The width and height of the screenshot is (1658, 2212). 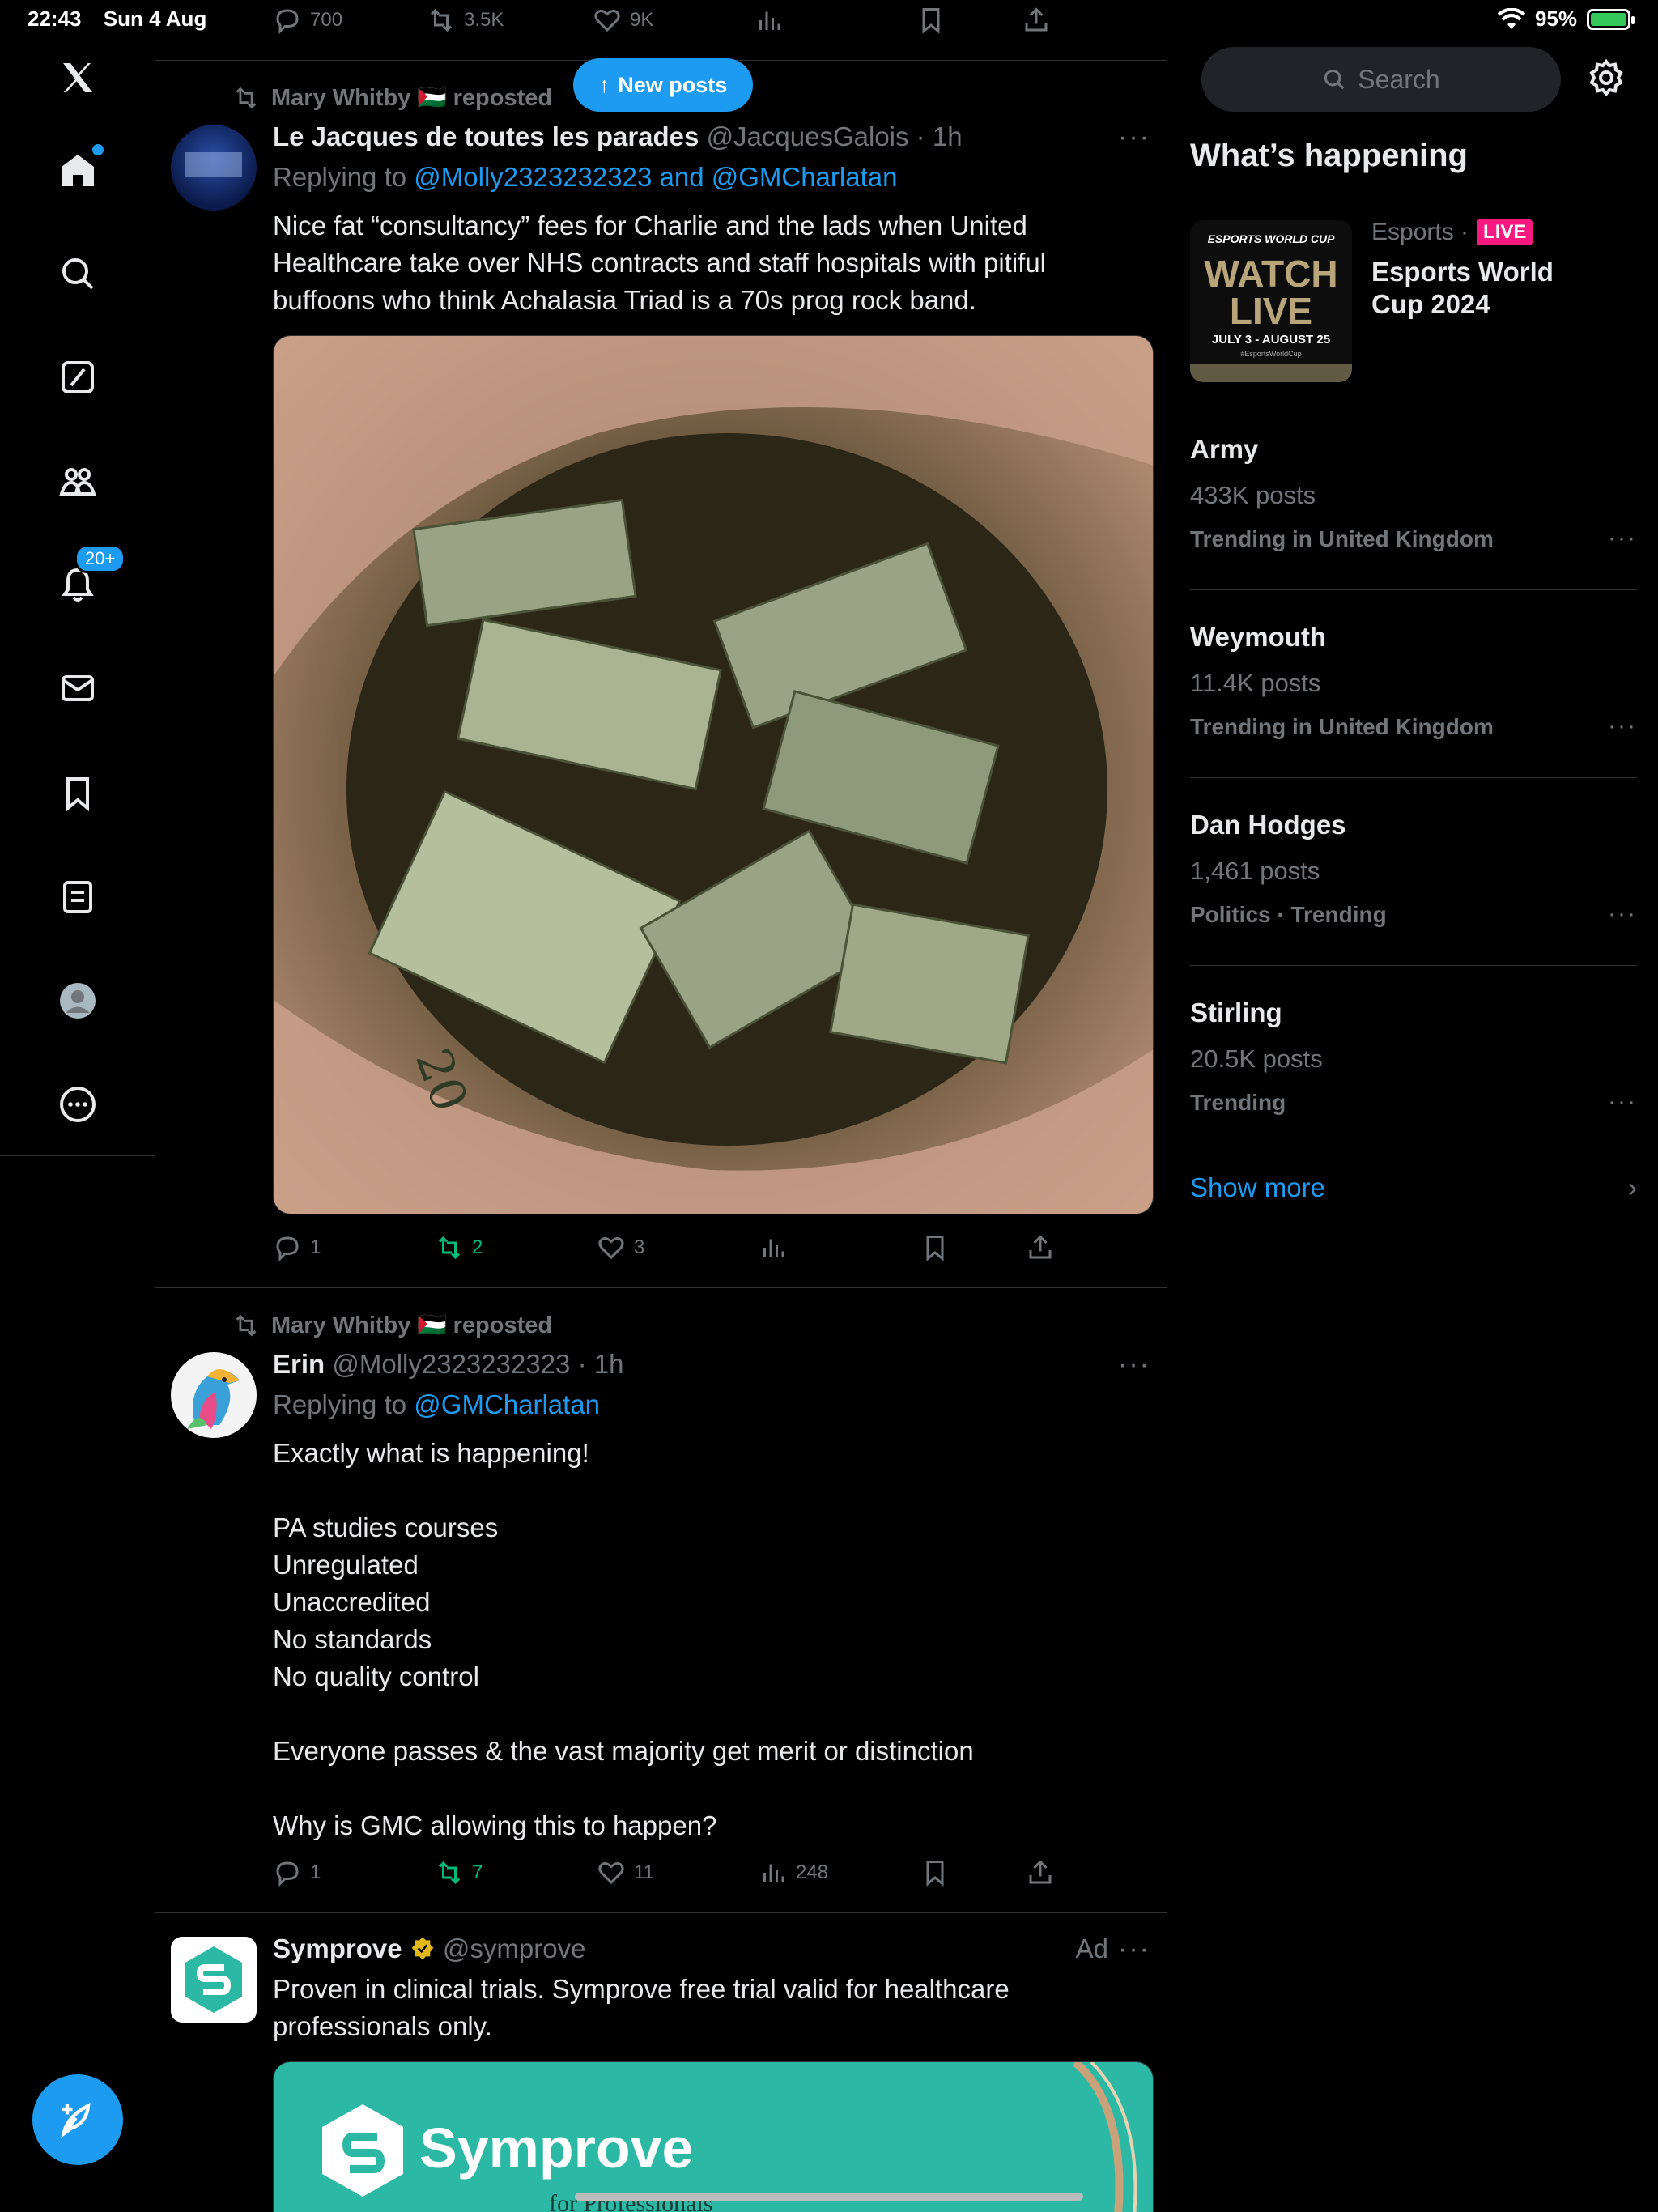 What do you see at coordinates (510, 21) in the screenshot?
I see `repost-button: 3.5K` at bounding box center [510, 21].